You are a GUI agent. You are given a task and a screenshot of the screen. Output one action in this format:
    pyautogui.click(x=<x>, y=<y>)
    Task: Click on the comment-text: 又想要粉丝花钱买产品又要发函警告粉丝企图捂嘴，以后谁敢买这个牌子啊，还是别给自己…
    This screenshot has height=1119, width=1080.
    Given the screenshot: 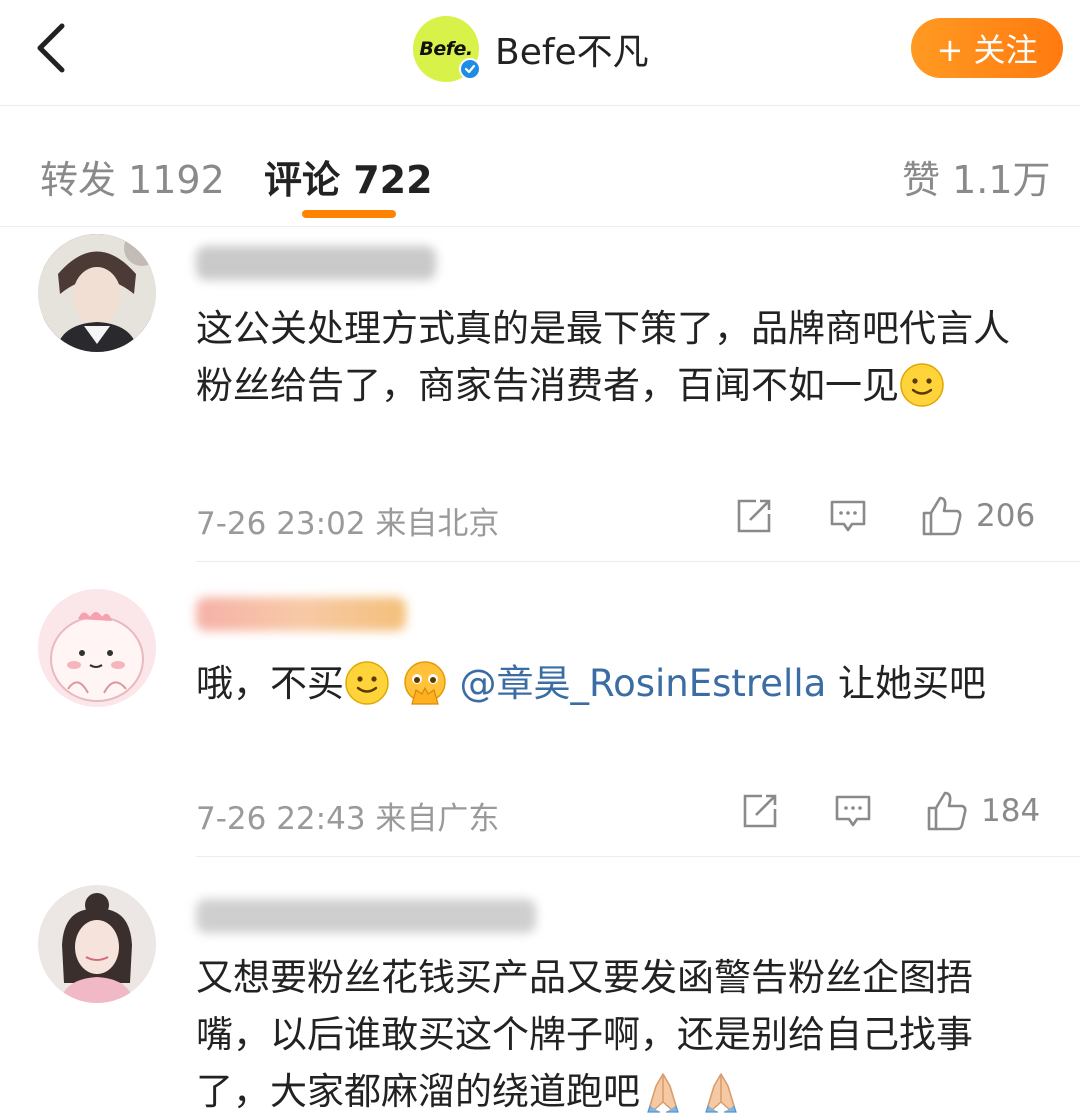 What is the action you would take?
    pyautogui.click(x=616, y=1034)
    